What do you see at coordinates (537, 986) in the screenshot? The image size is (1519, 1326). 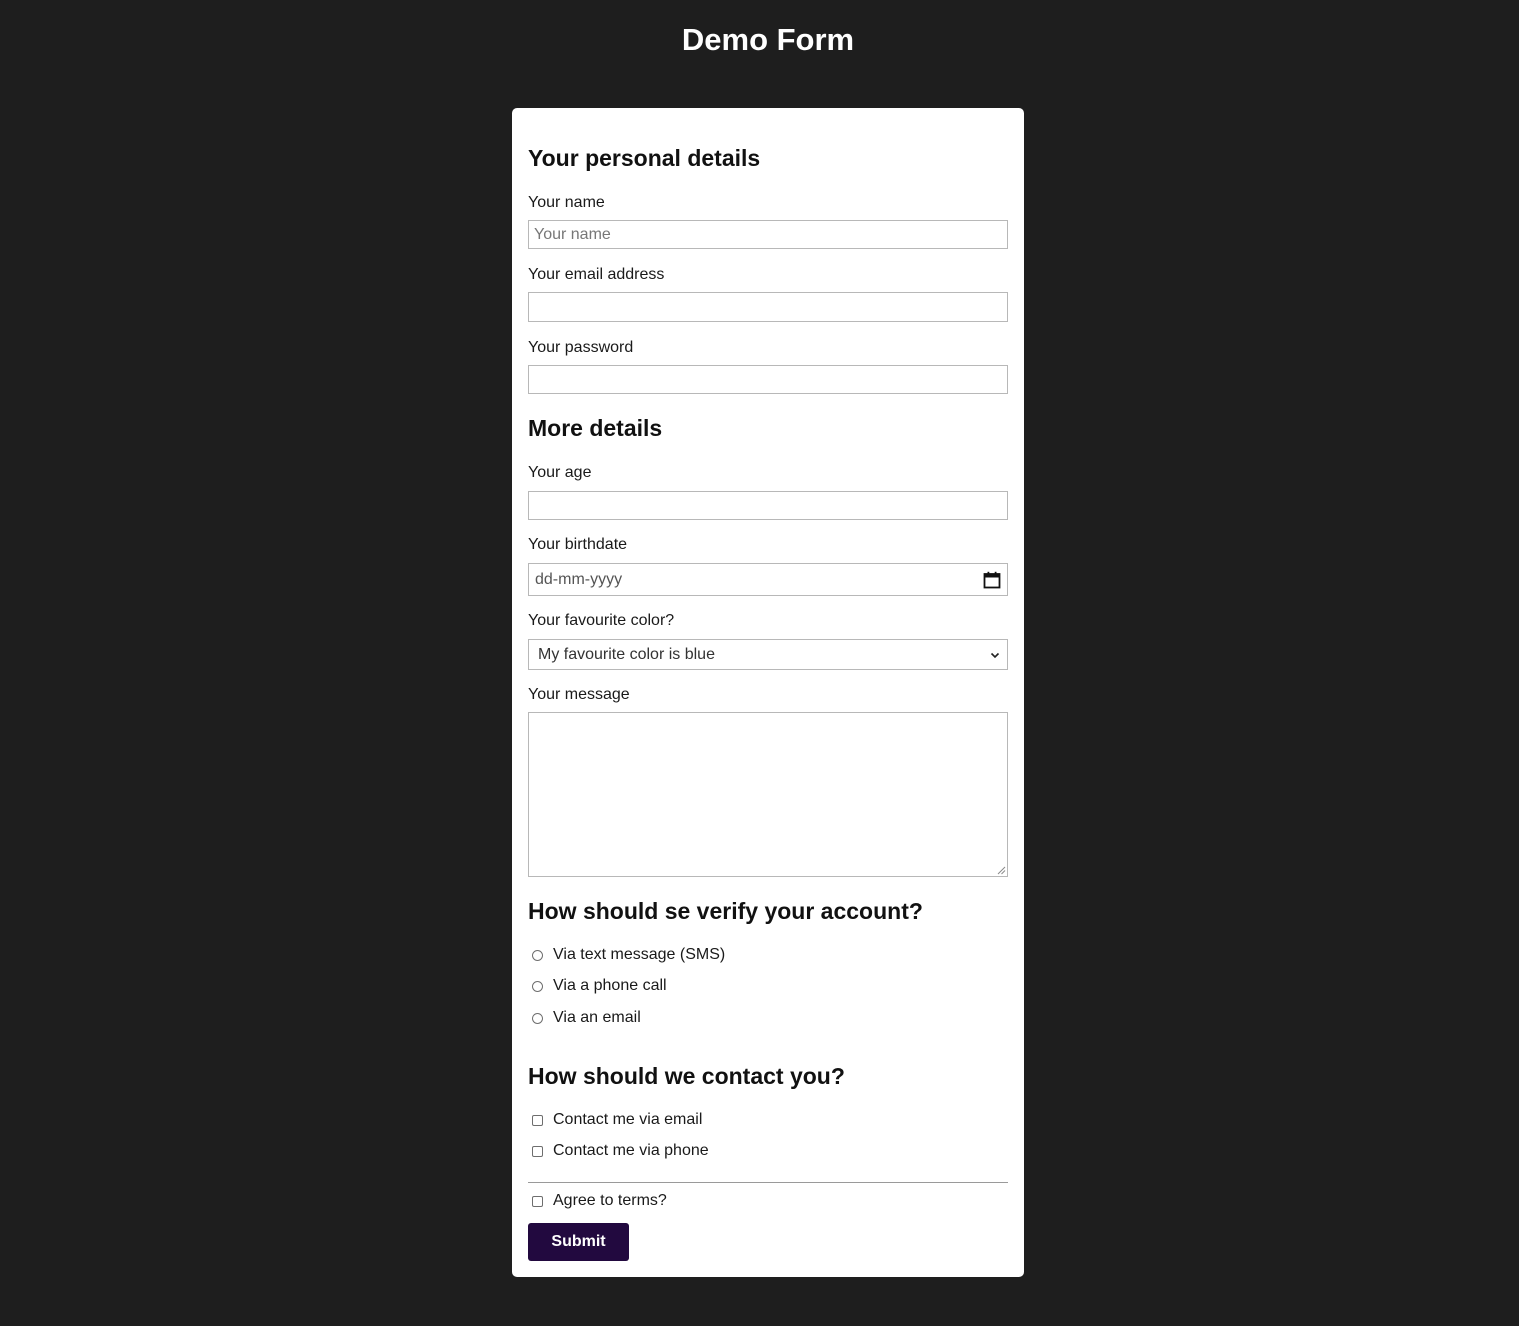 I see `radio-phone-call` at bounding box center [537, 986].